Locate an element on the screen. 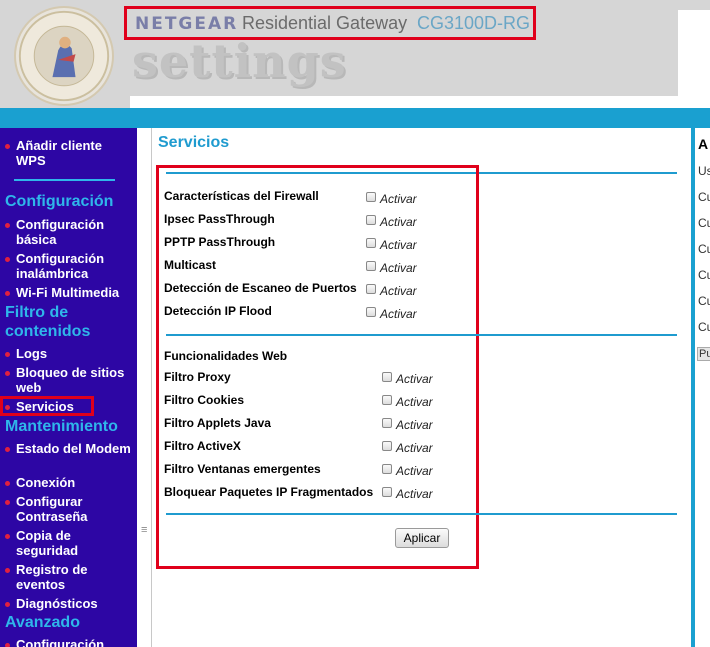  product-name: Residential Gateway is located at coordinates (325, 23).